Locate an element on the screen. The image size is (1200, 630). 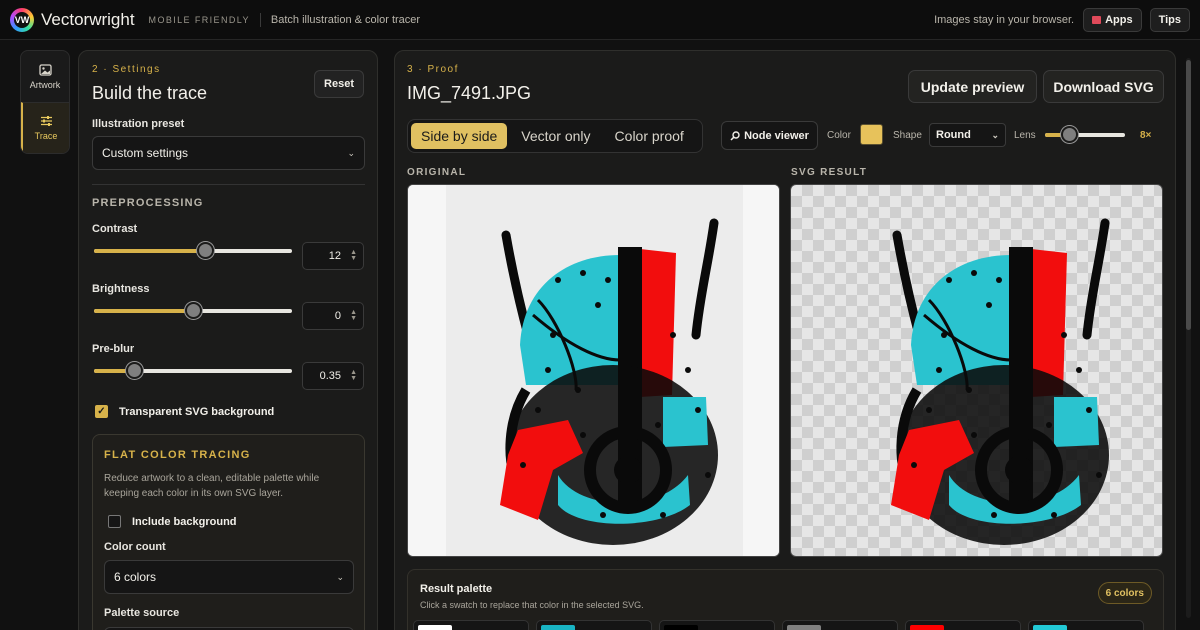
sliders-icon is located at coordinates (46, 121).